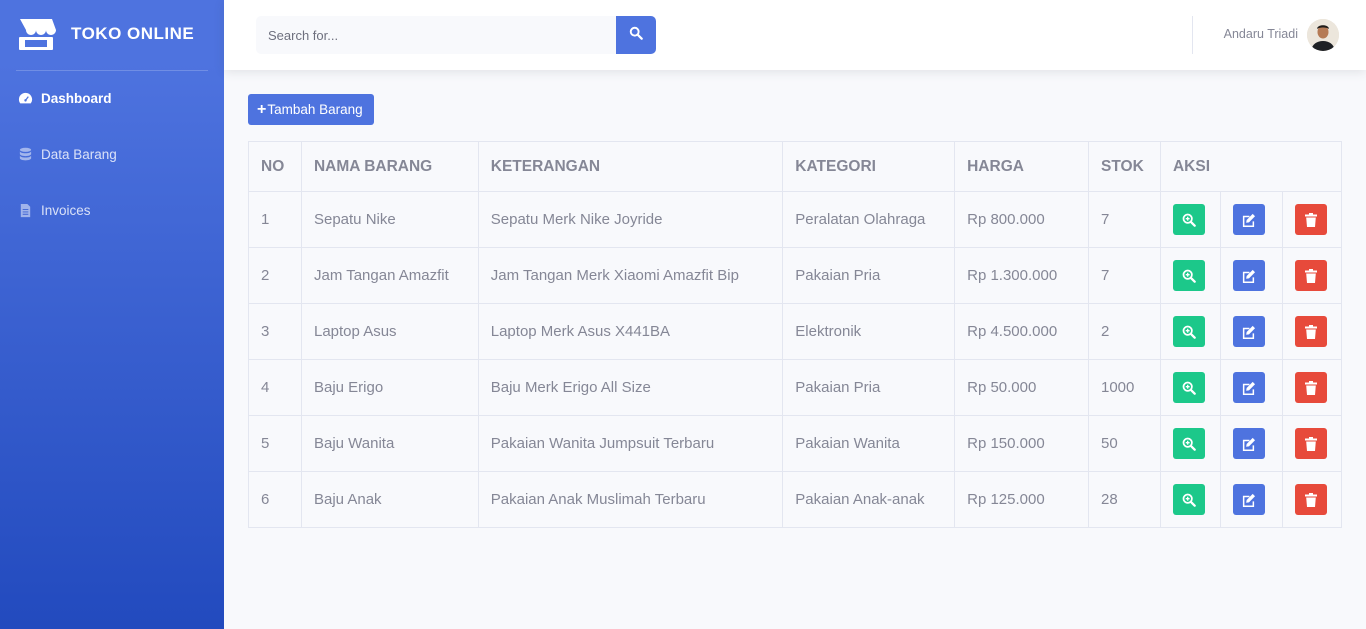 Image resolution: width=1366 pixels, height=629 pixels. Describe the element at coordinates (389, 331) in the screenshot. I see `cell-nama-barang: Laptop Asus` at that location.